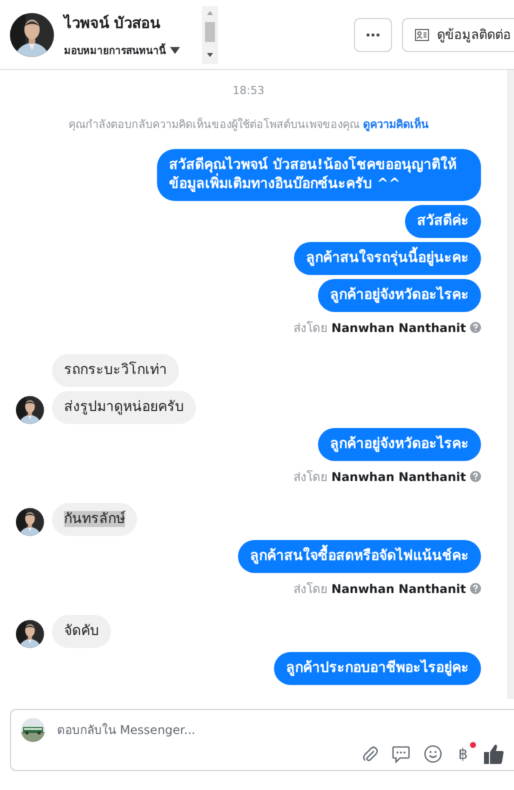 This screenshot has width=514, height=790. I want to click on more-button, so click(373, 35).